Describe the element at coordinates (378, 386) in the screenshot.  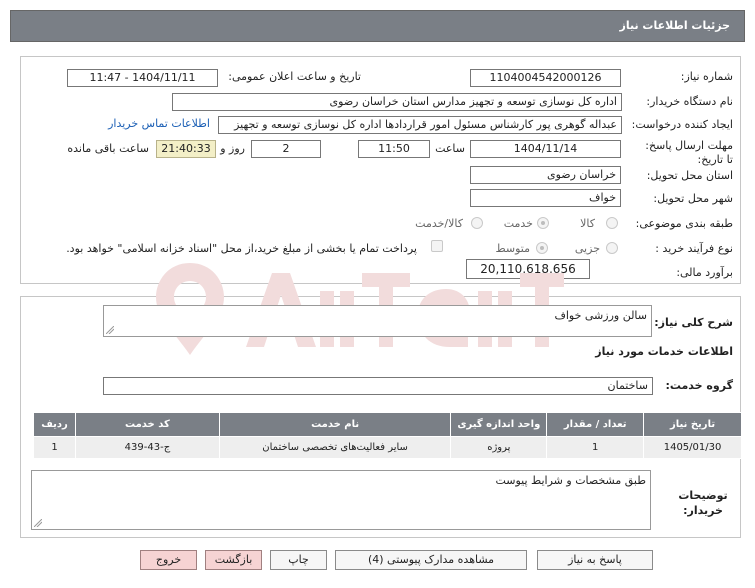
I see `service-group-field: ساختمان` at that location.